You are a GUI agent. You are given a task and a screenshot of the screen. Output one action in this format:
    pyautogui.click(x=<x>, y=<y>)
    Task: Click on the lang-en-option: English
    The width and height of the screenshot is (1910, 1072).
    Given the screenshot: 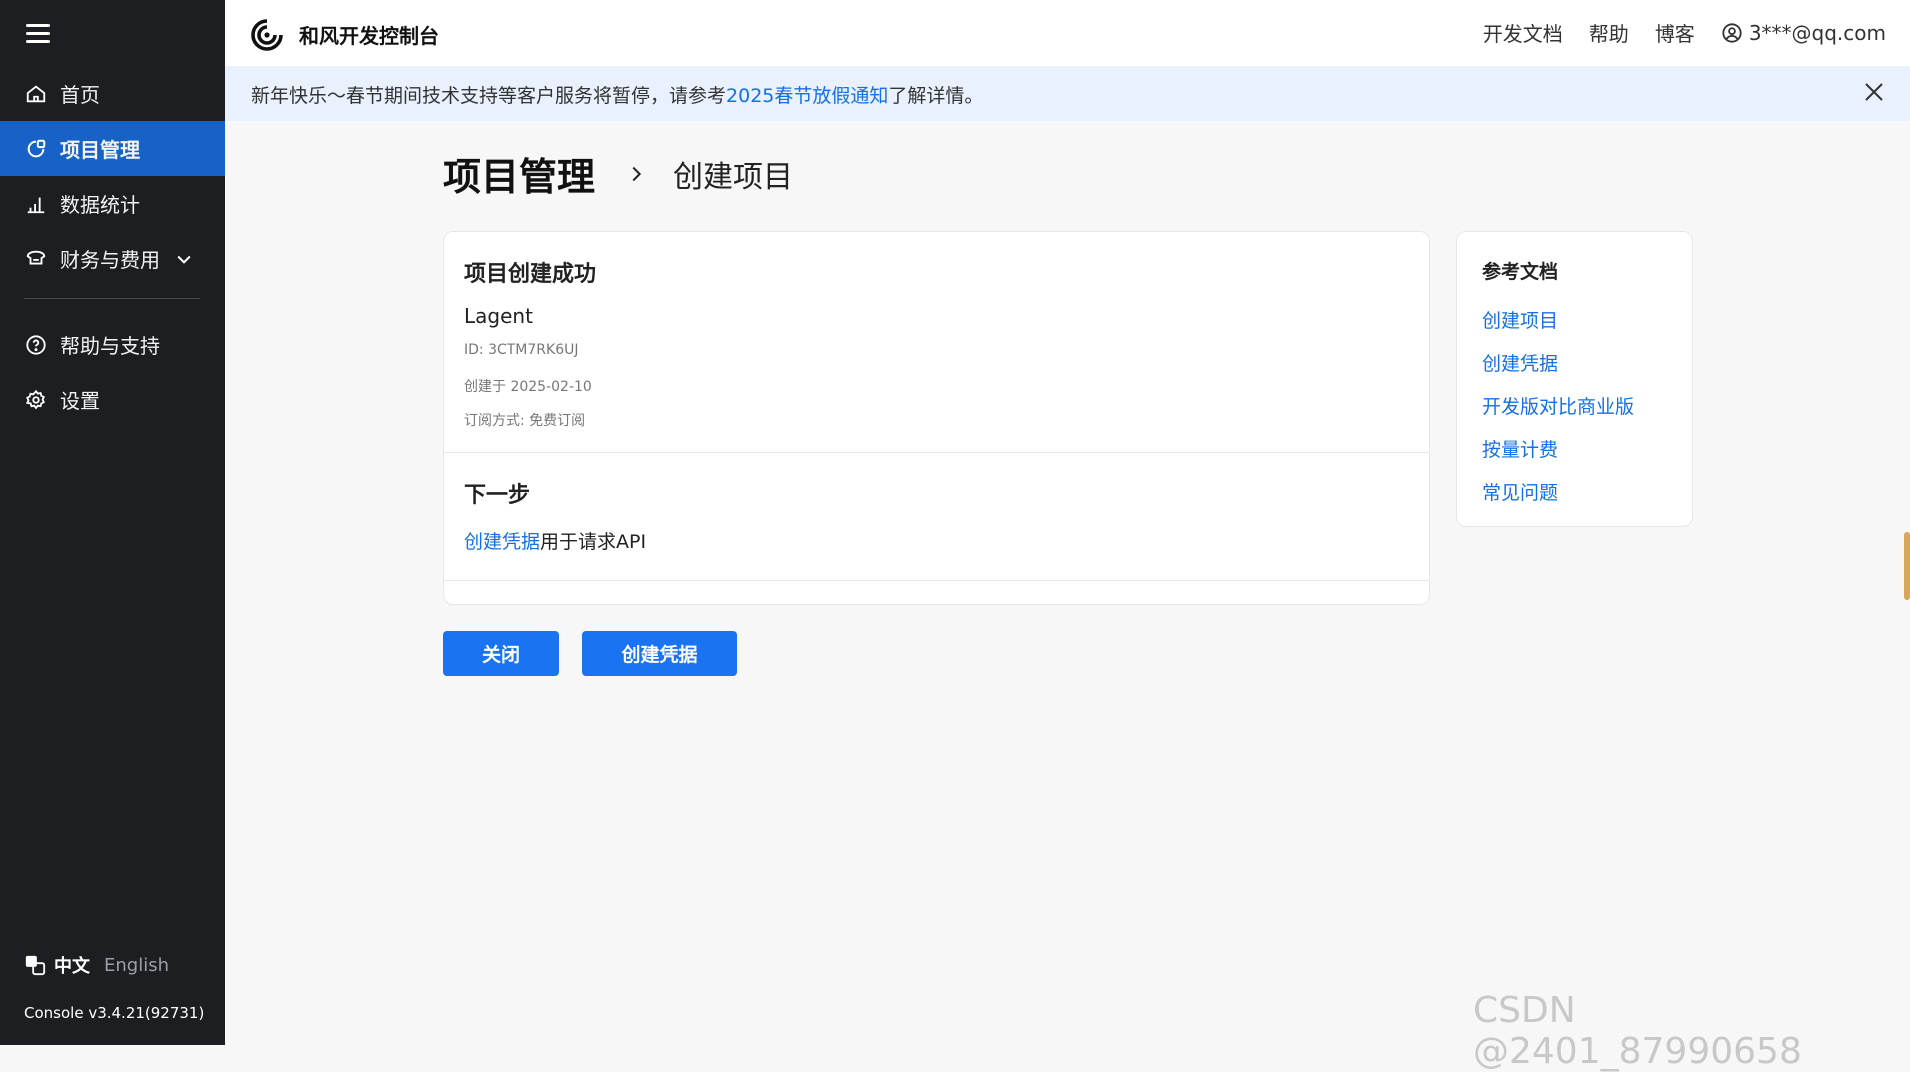 What is the action you would take?
    pyautogui.click(x=136, y=965)
    